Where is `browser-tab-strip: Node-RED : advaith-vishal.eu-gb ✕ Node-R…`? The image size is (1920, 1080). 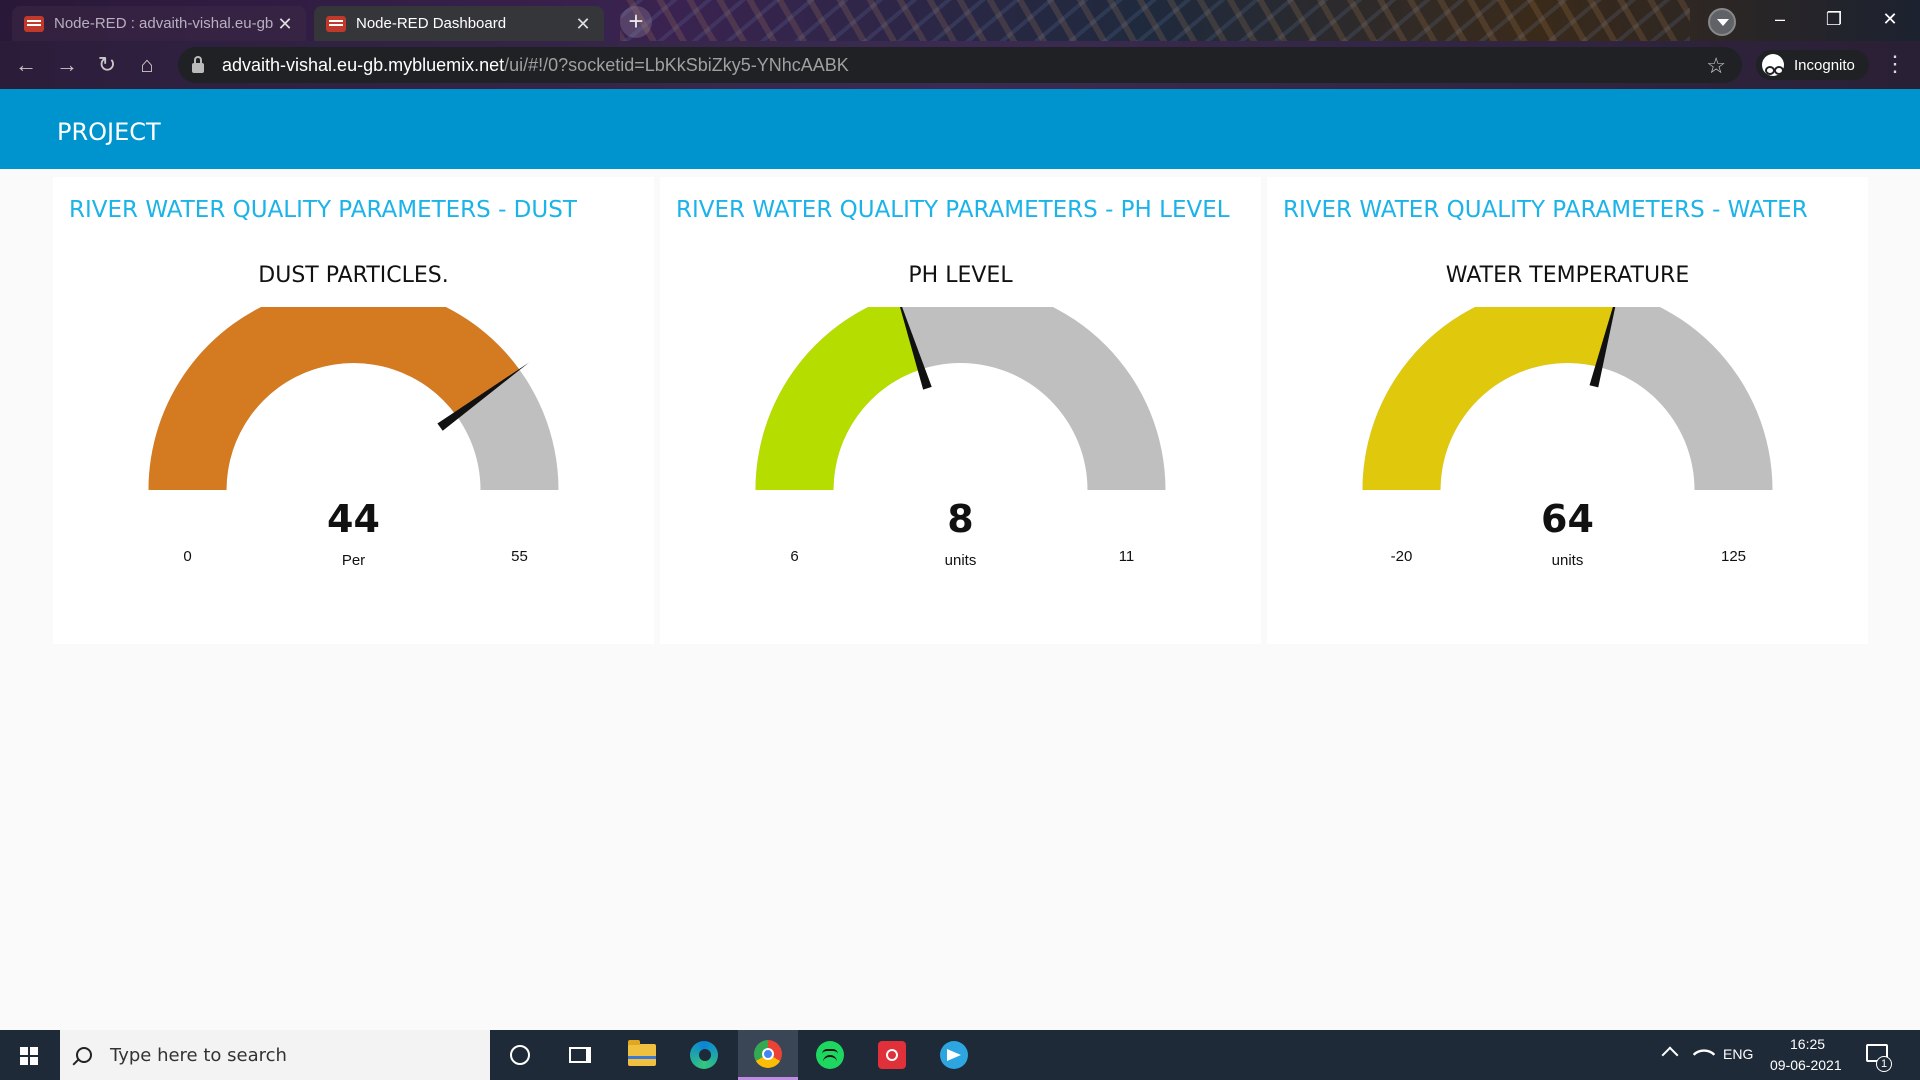 browser-tab-strip: Node-RED : advaith-vishal.eu-gb ✕ Node-R… is located at coordinates (960, 20).